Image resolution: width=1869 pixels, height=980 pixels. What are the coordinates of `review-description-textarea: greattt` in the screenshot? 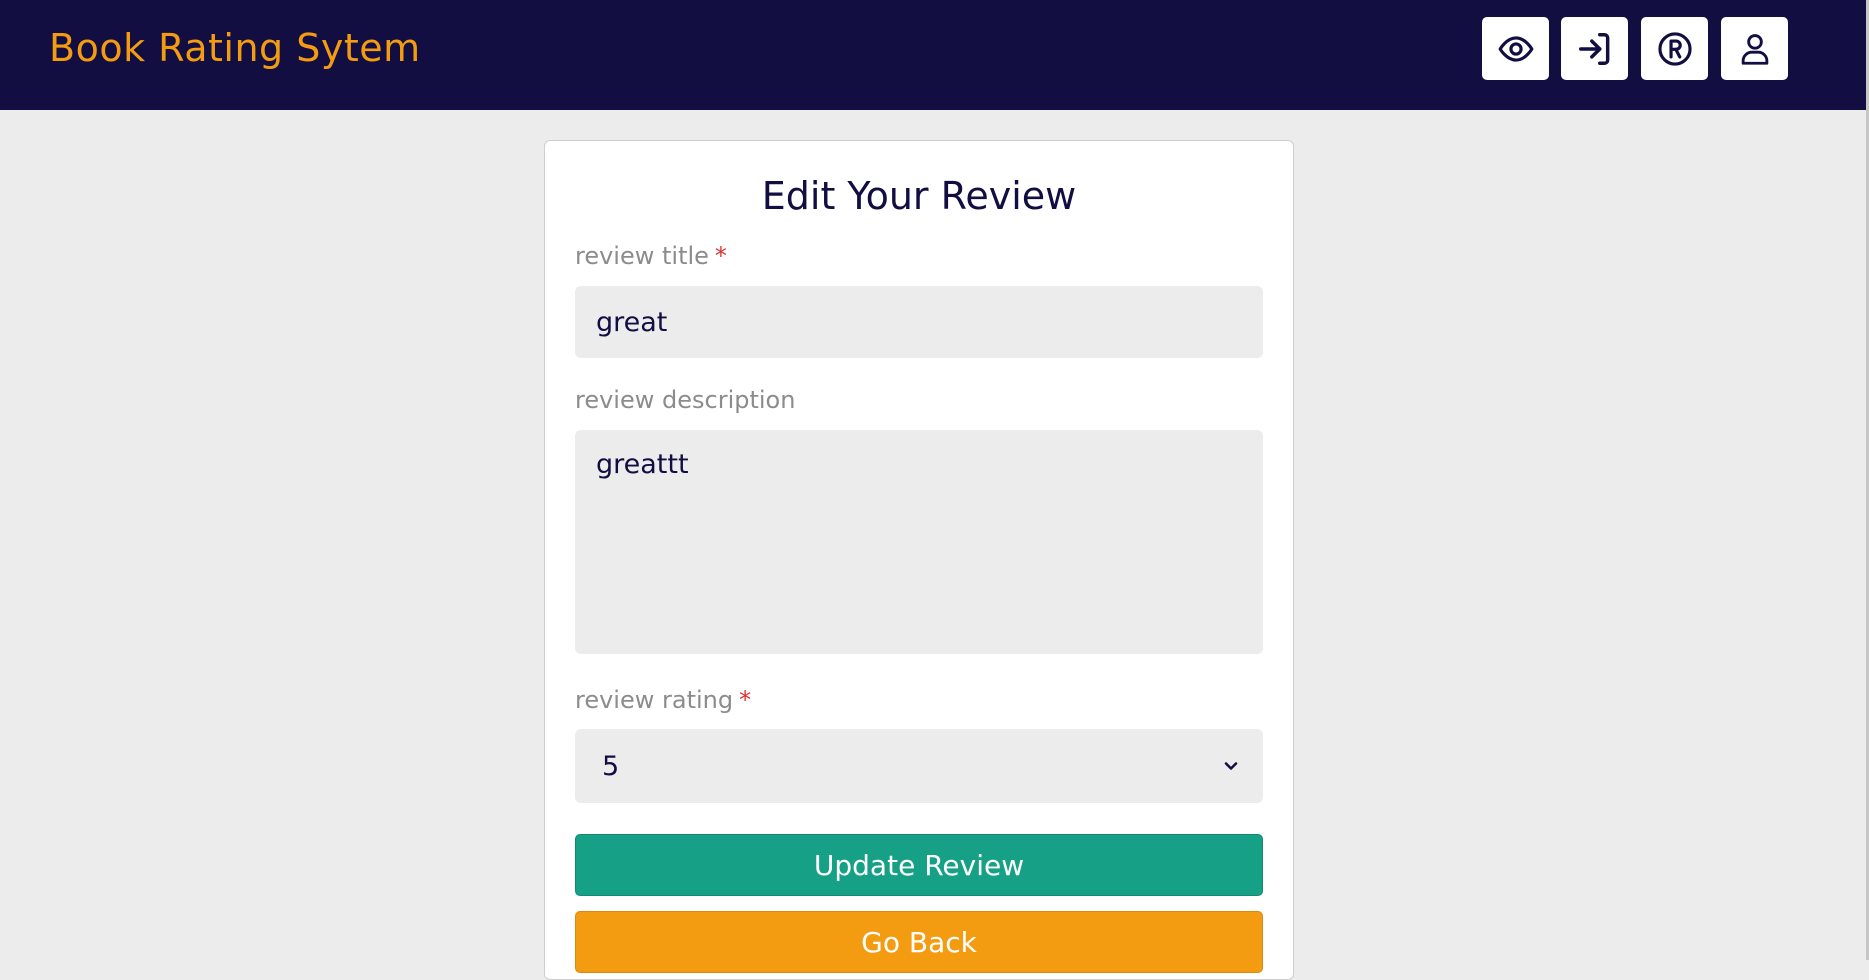 It's located at (919, 542).